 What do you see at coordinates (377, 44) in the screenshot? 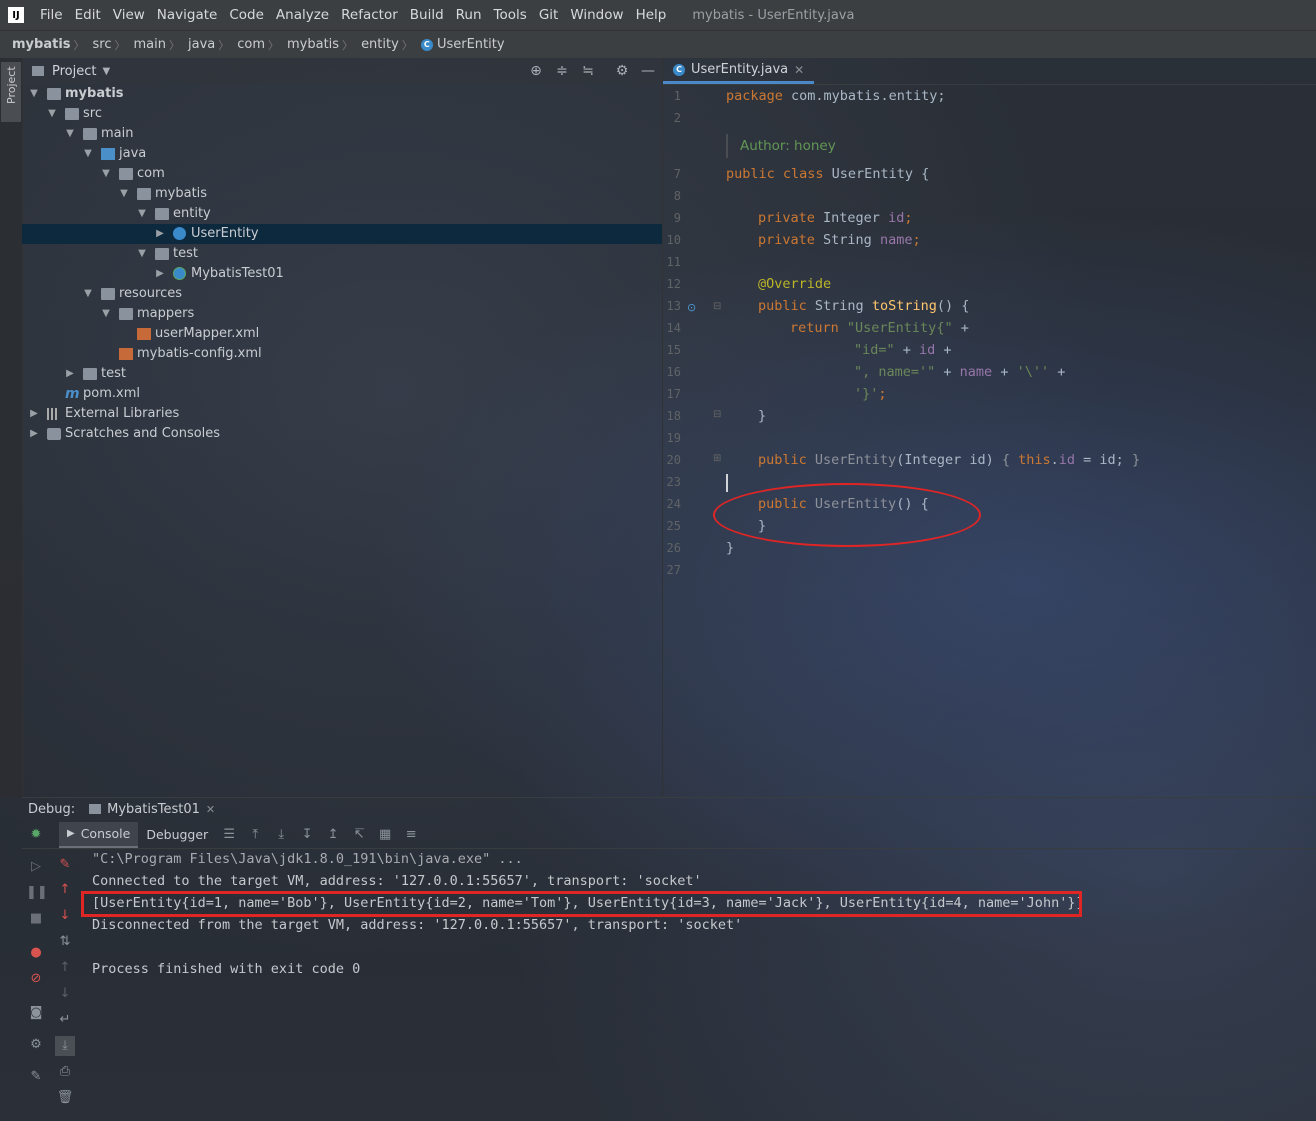
I see `breadcrumb-item: entity` at bounding box center [377, 44].